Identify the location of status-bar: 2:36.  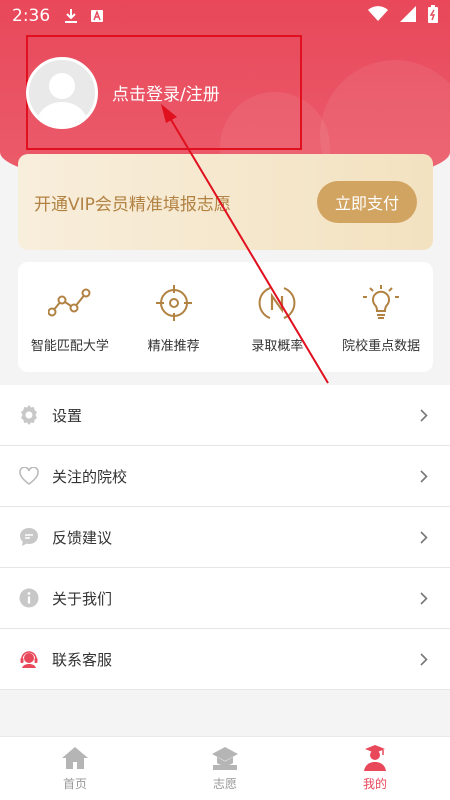
(225, 16).